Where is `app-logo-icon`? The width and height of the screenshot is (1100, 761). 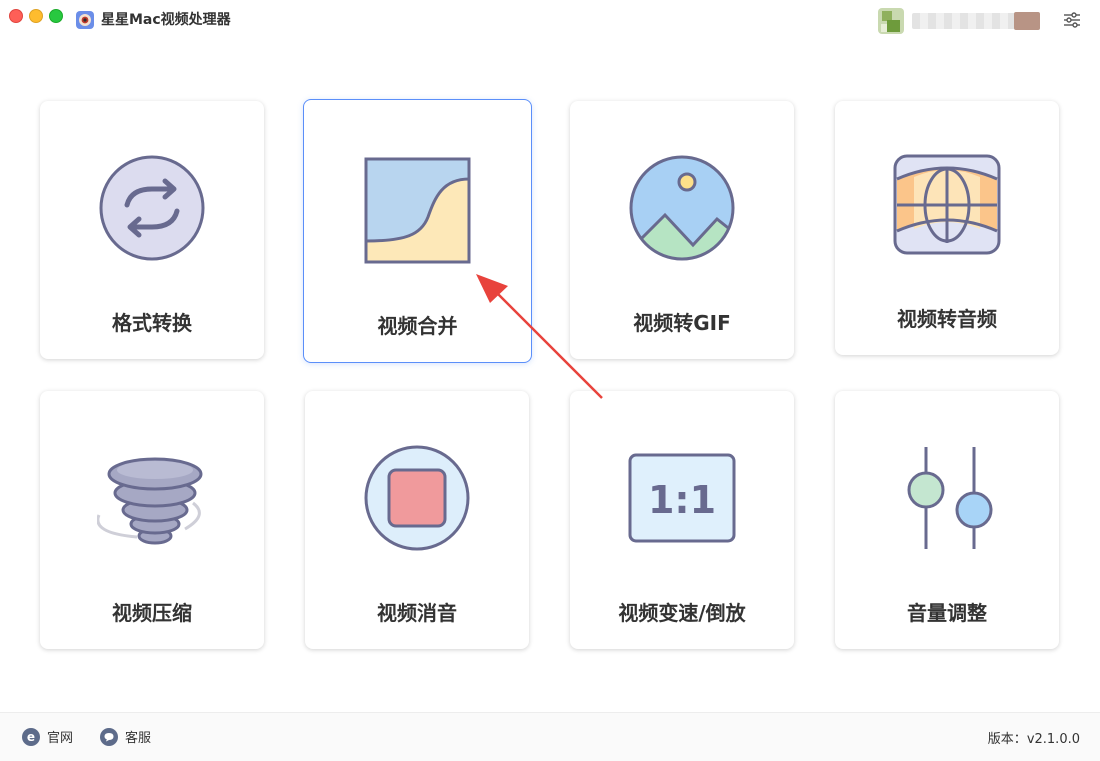
app-logo-icon is located at coordinates (85, 20).